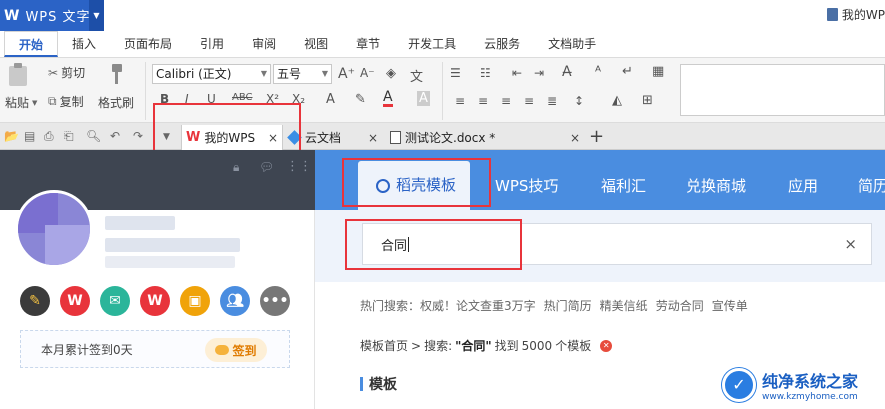 The width and height of the screenshot is (885, 409). Describe the element at coordinates (69, 136) in the screenshot. I see `print-icon: ⎗` at that location.